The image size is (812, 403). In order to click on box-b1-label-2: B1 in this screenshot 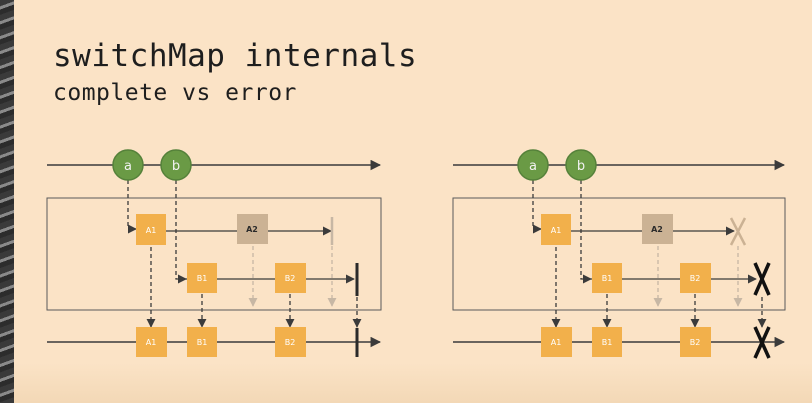, I will do `click(607, 278)`.